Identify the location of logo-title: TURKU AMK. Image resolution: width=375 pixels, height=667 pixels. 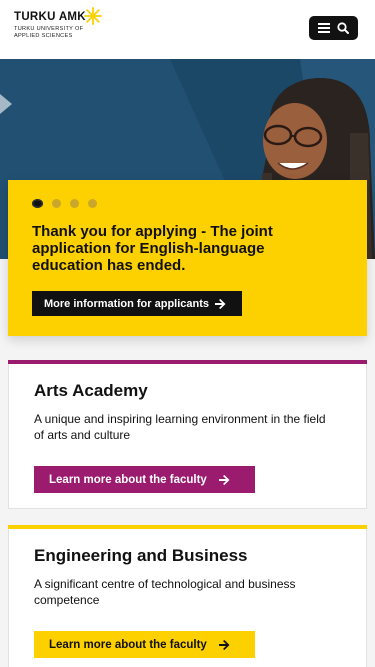
(50, 17).